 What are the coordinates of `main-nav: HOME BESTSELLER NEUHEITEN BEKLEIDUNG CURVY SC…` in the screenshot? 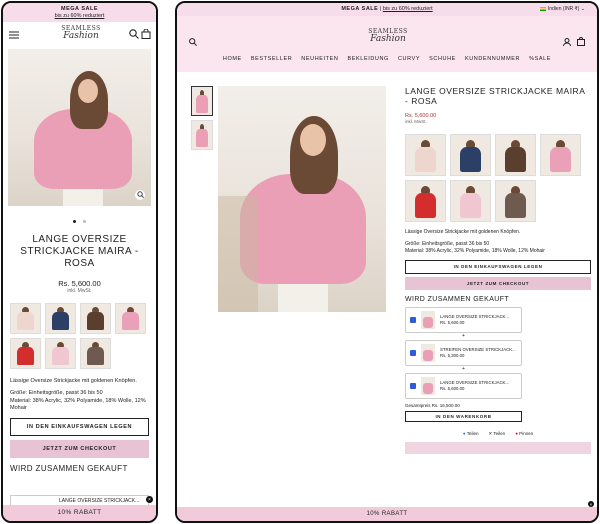 It's located at (387, 59).